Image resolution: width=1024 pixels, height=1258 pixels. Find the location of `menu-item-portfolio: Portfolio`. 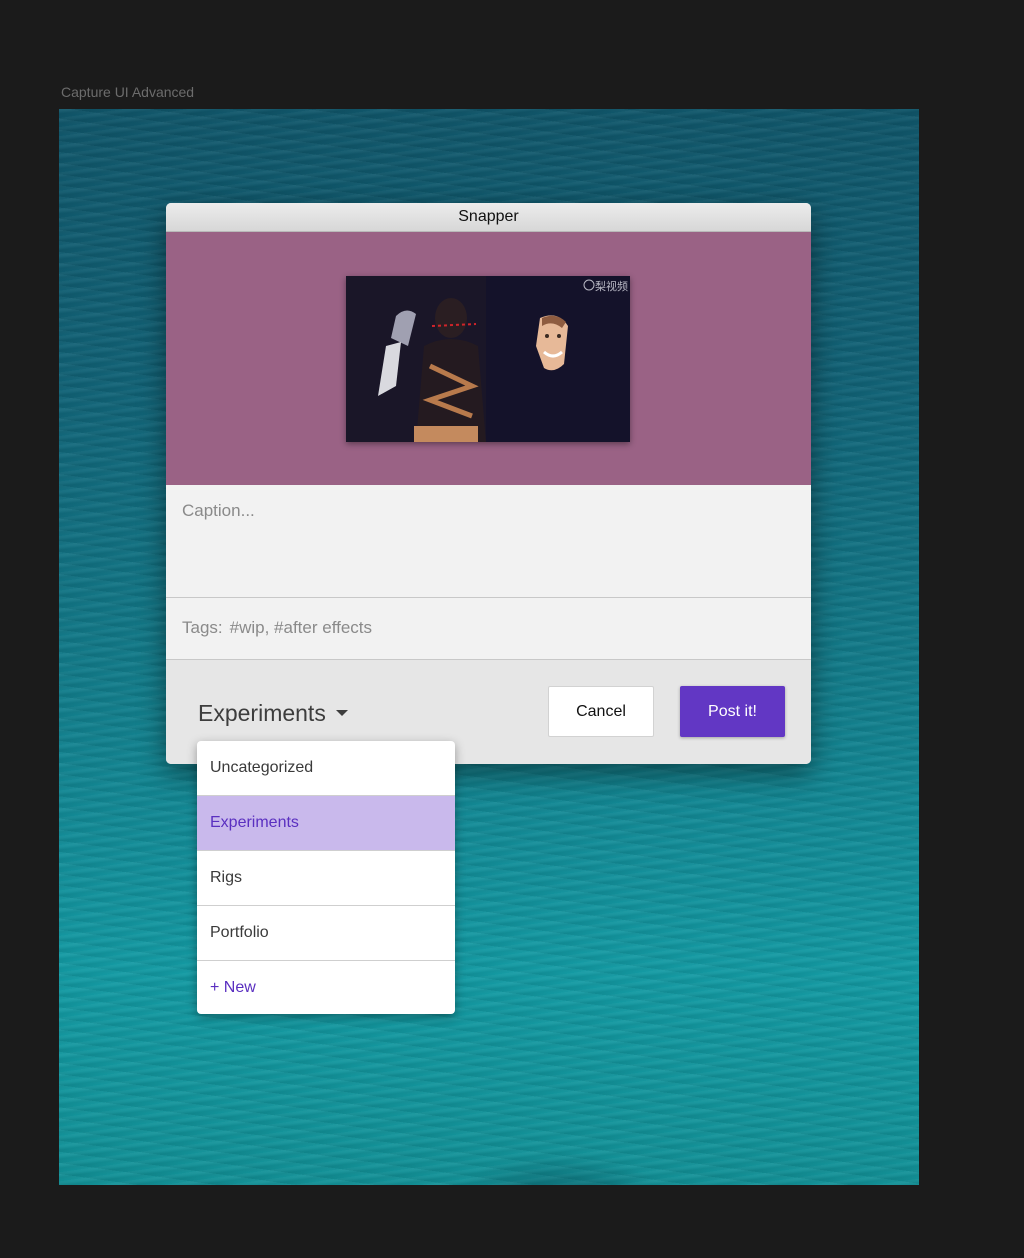

menu-item-portfolio: Portfolio is located at coordinates (326, 933).